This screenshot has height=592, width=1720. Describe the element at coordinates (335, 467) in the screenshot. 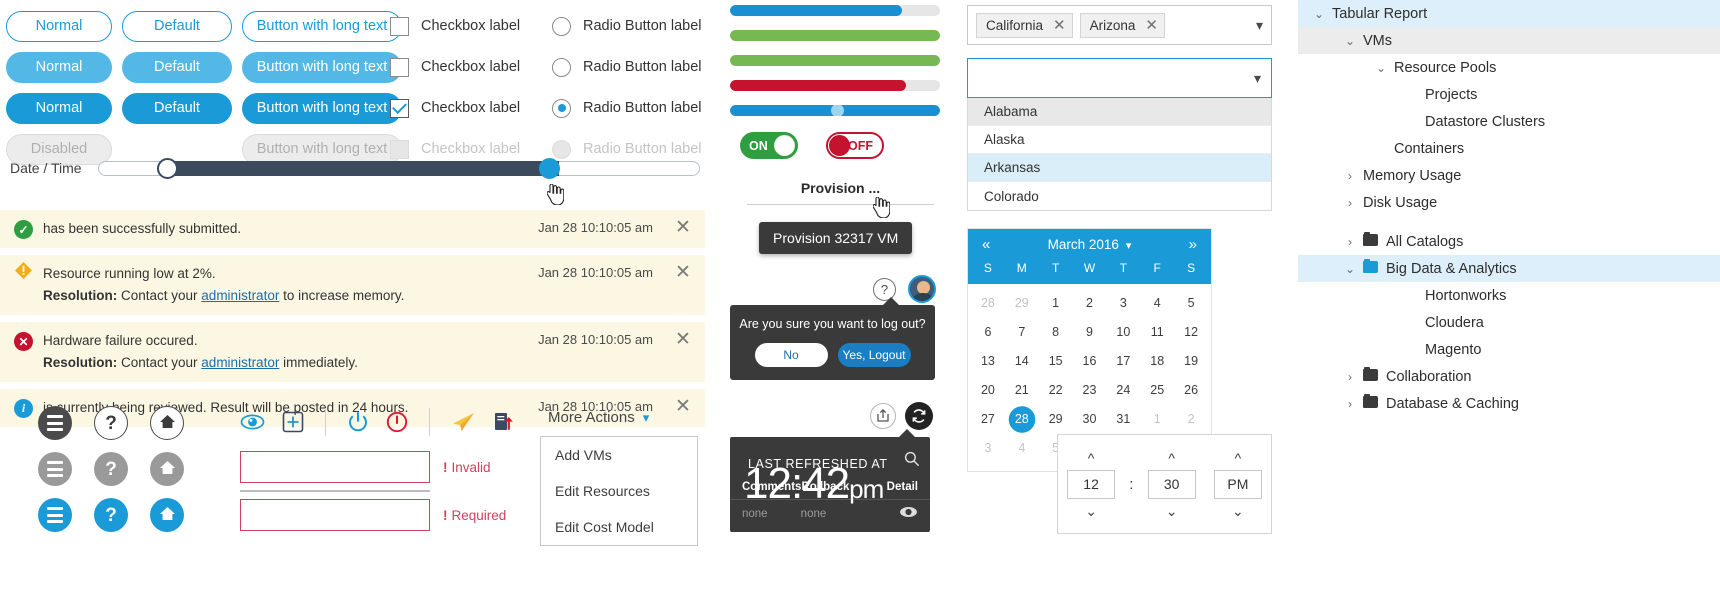

I see `text-input-invalid` at that location.